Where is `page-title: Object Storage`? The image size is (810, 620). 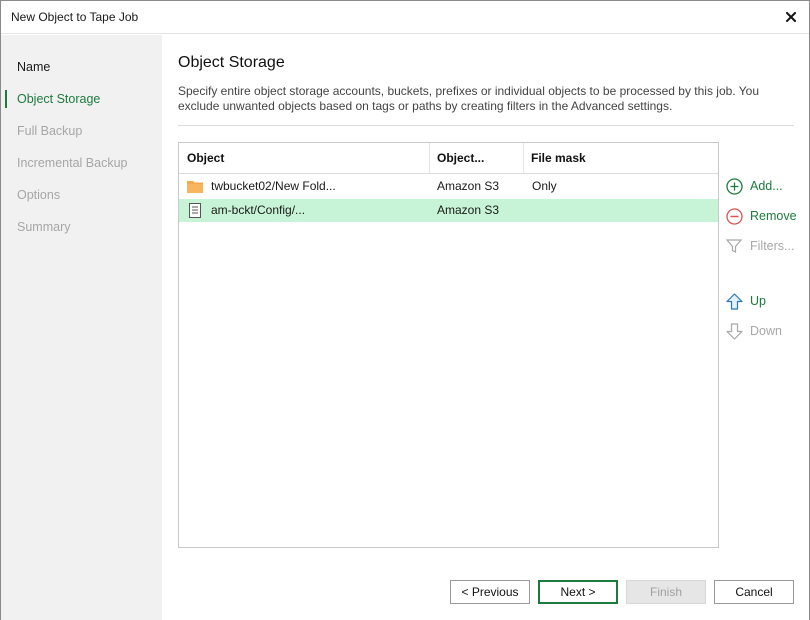
page-title: Object Storage is located at coordinates (231, 62).